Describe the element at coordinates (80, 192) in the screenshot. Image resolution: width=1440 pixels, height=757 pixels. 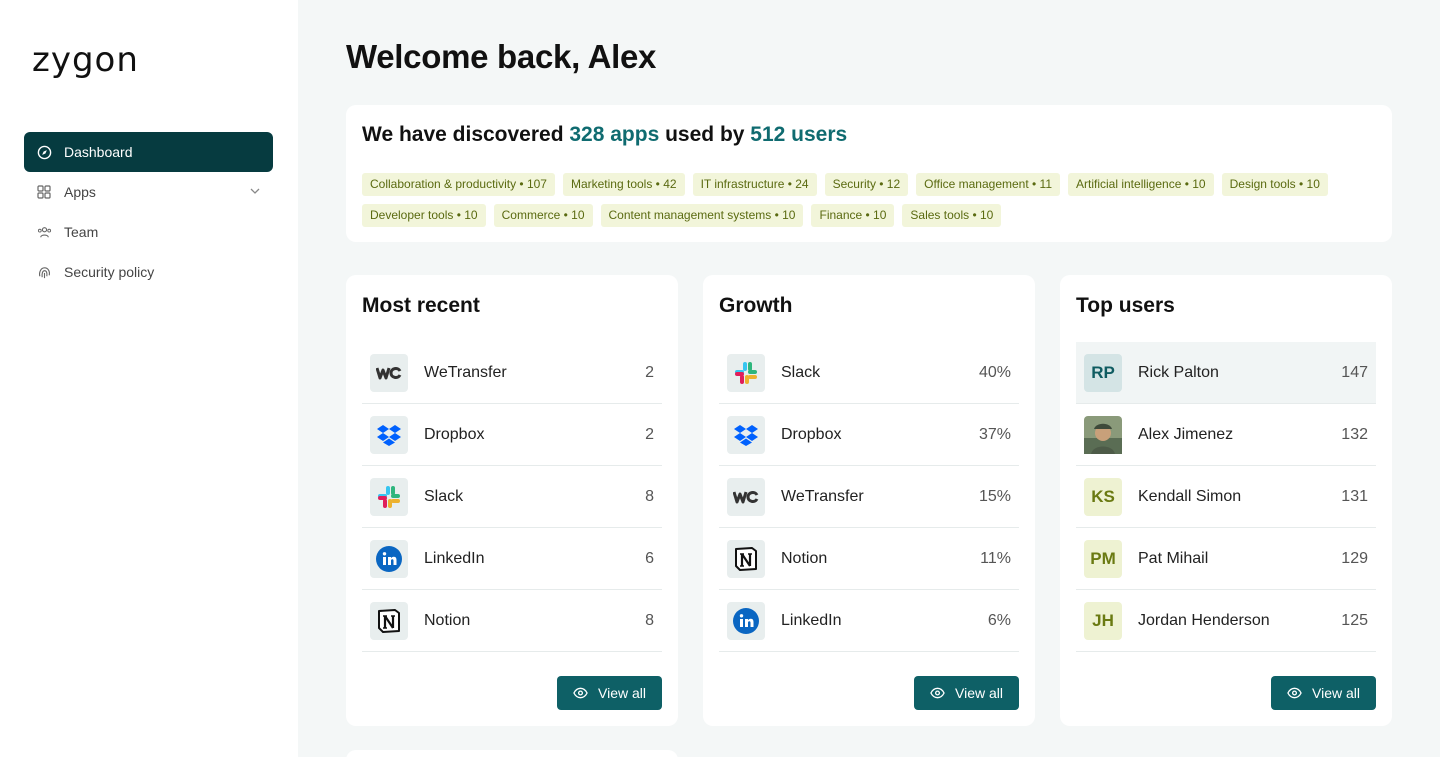
I see `sidebar-item-label: Apps` at that location.